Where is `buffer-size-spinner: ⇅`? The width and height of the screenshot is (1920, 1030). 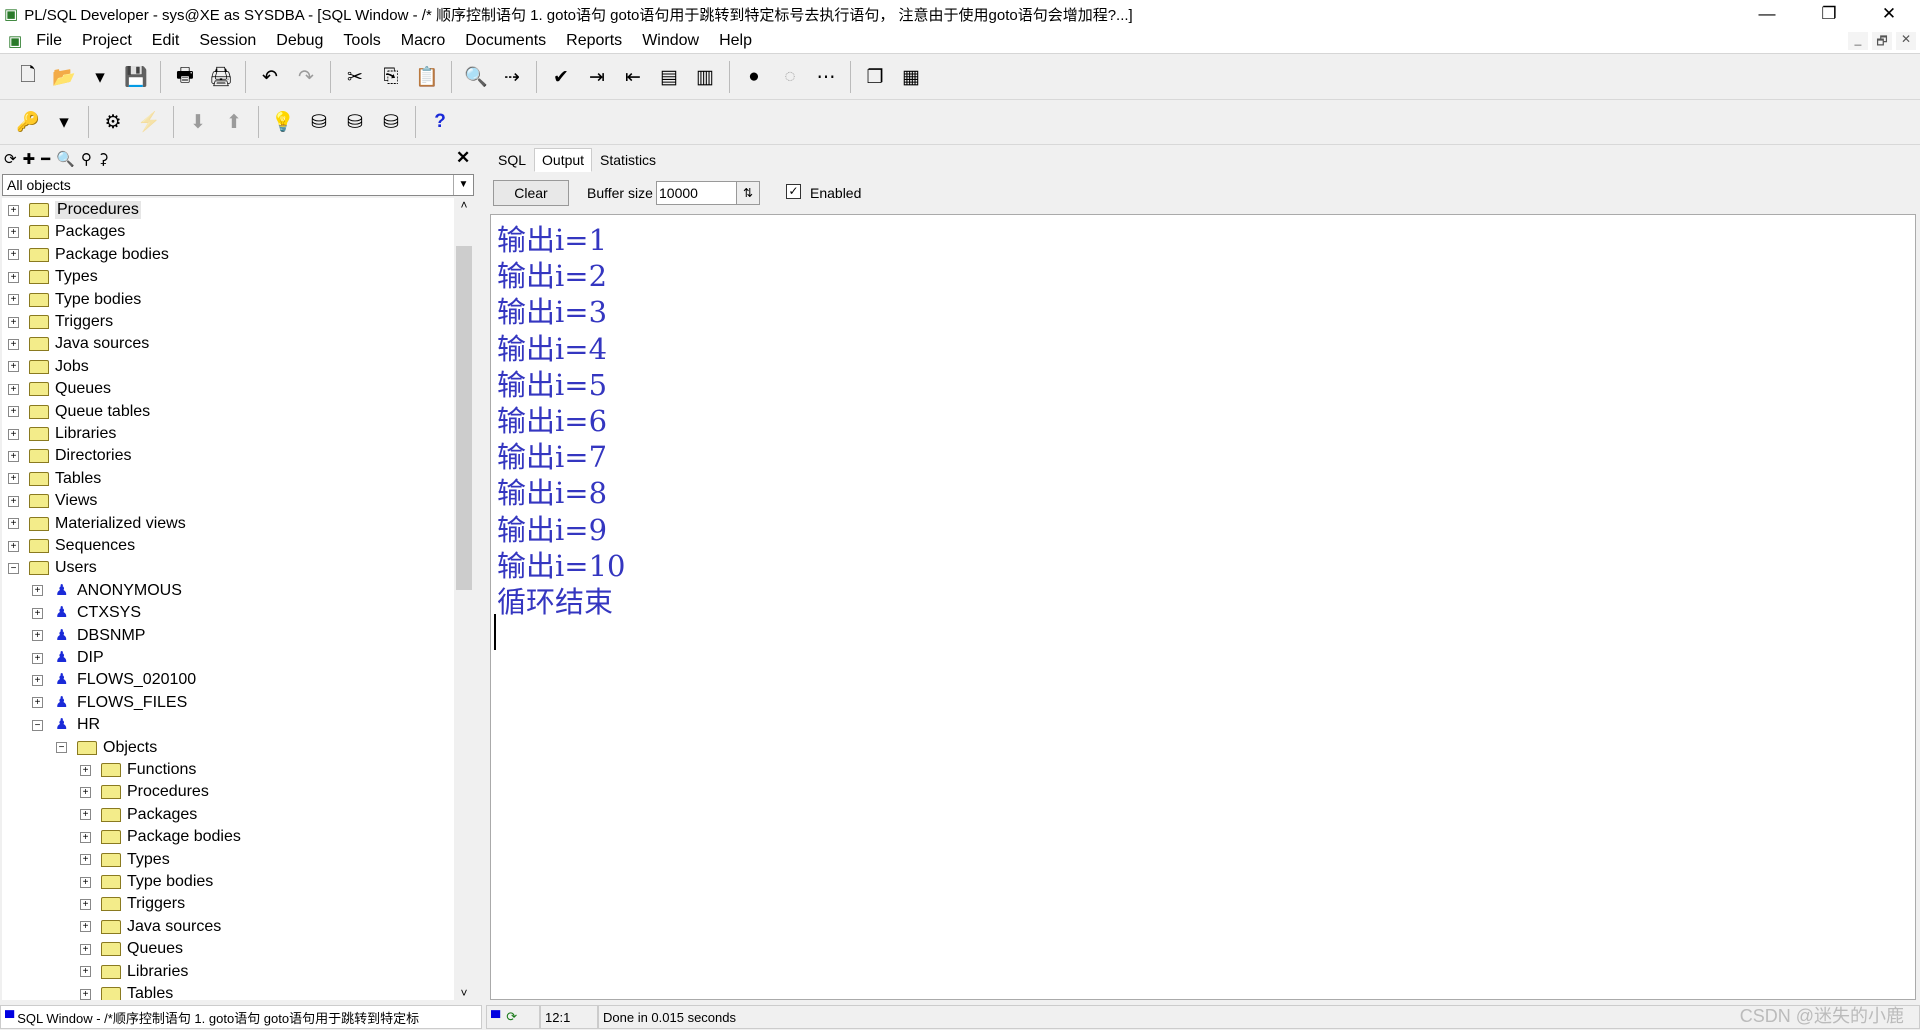 buffer-size-spinner: ⇅ is located at coordinates (748, 193).